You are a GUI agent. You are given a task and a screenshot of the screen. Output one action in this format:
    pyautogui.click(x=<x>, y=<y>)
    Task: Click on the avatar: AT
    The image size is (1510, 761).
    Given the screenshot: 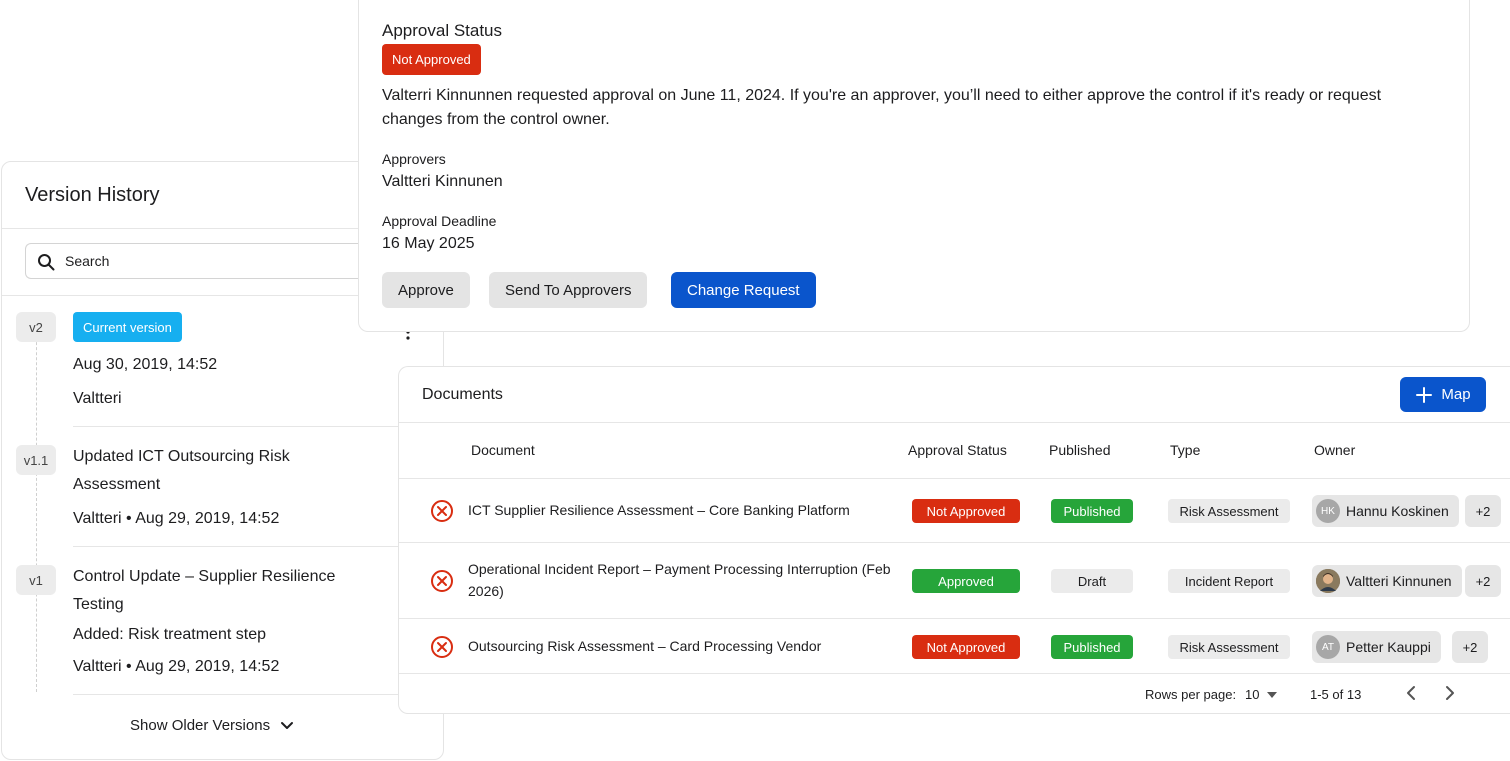 What is the action you would take?
    pyautogui.click(x=1328, y=647)
    